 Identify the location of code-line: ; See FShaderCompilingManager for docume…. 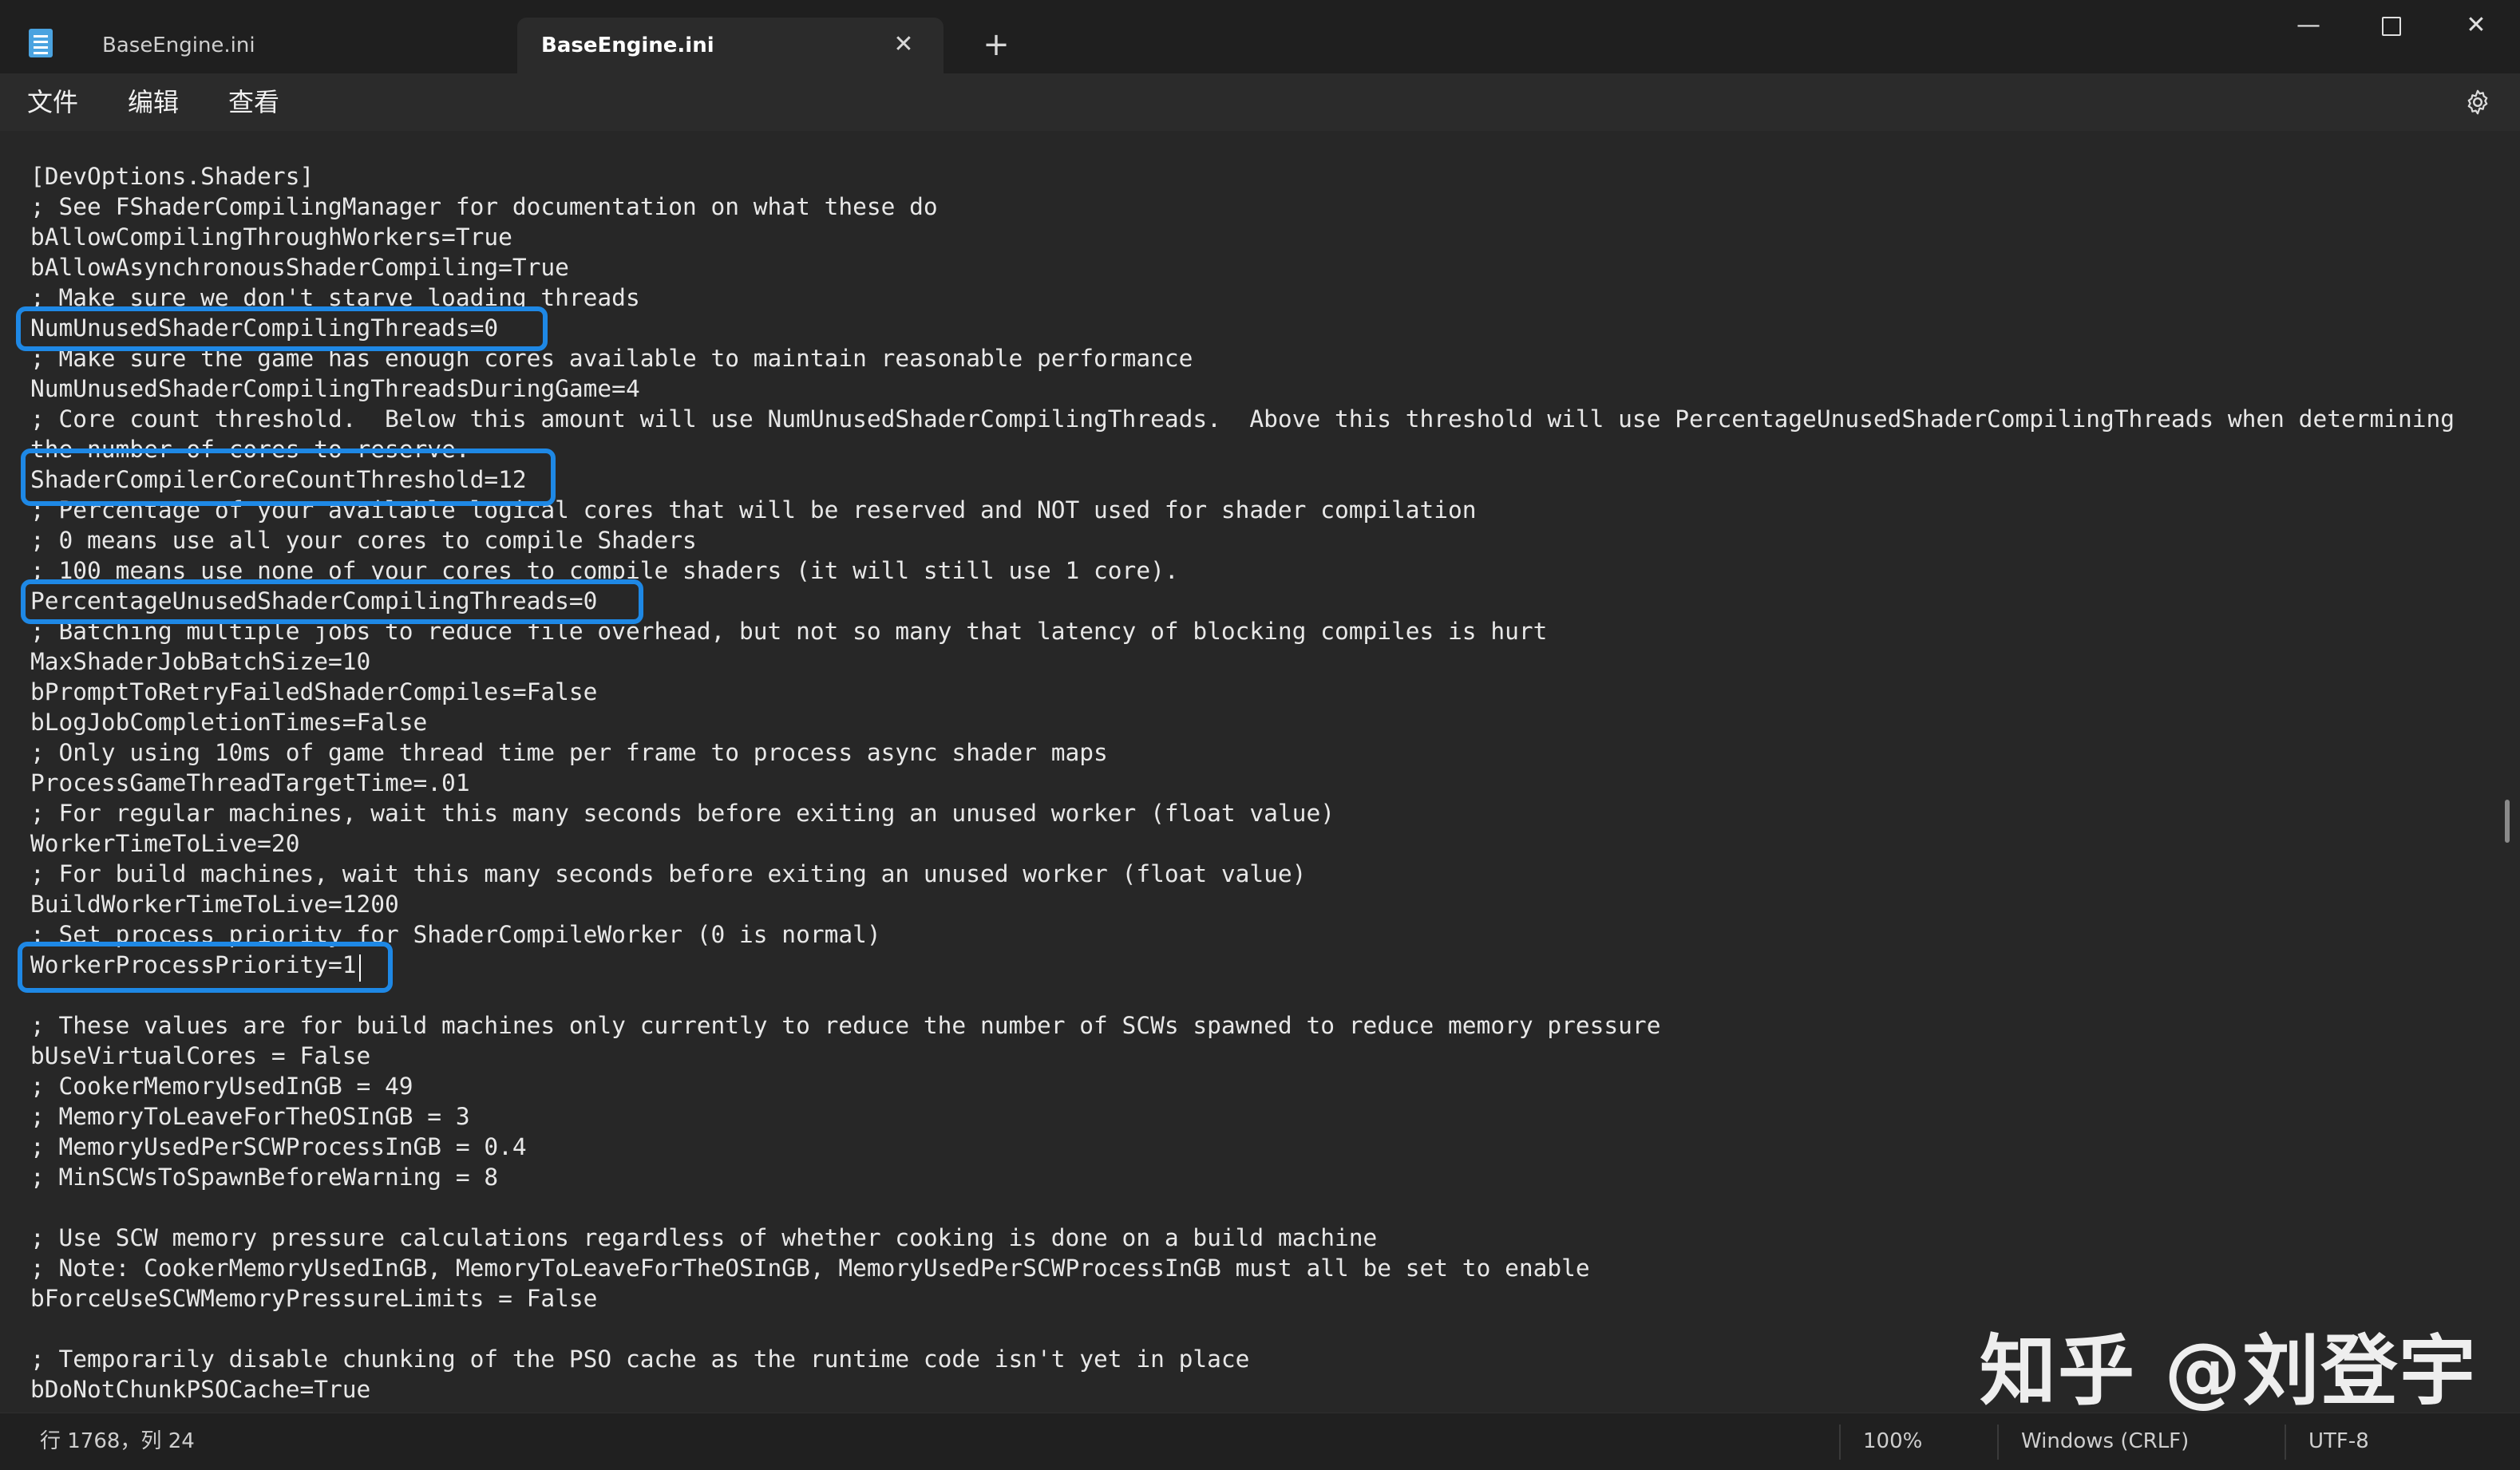
(484, 206).